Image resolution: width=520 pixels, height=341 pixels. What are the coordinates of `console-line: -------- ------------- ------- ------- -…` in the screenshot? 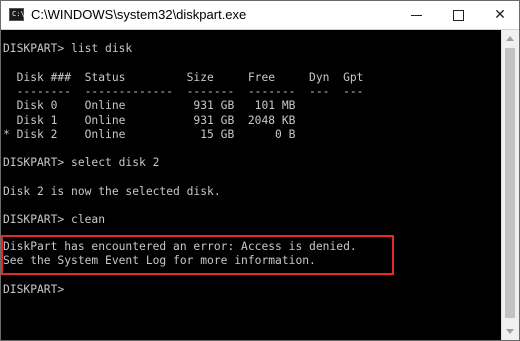 It's located at (183, 91).